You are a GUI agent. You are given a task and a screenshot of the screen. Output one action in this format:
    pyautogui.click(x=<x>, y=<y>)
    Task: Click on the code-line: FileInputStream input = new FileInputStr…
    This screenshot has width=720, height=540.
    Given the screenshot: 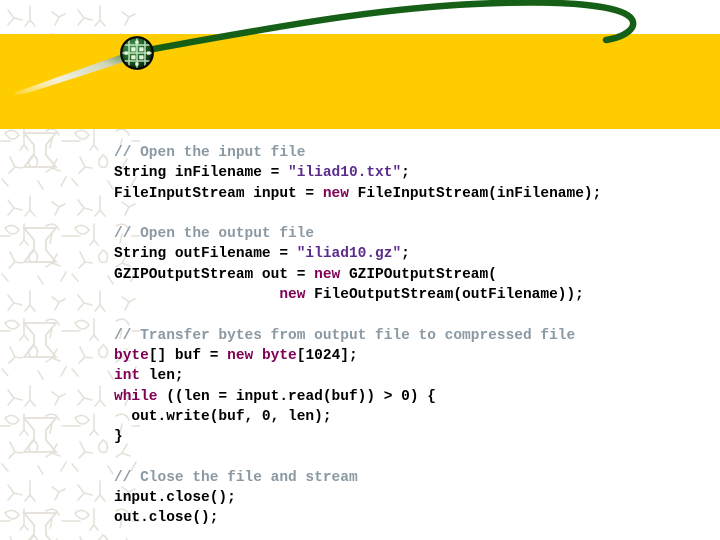 What is the action you would take?
    pyautogui.click(x=414, y=194)
    